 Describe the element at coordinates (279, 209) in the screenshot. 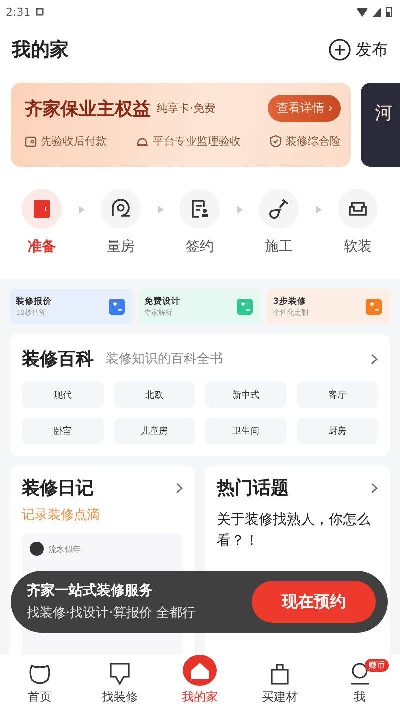

I see `shovel-icon` at that location.